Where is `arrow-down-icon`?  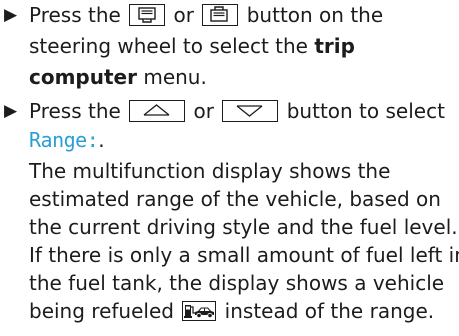
arrow-down-icon is located at coordinates (249, 110).